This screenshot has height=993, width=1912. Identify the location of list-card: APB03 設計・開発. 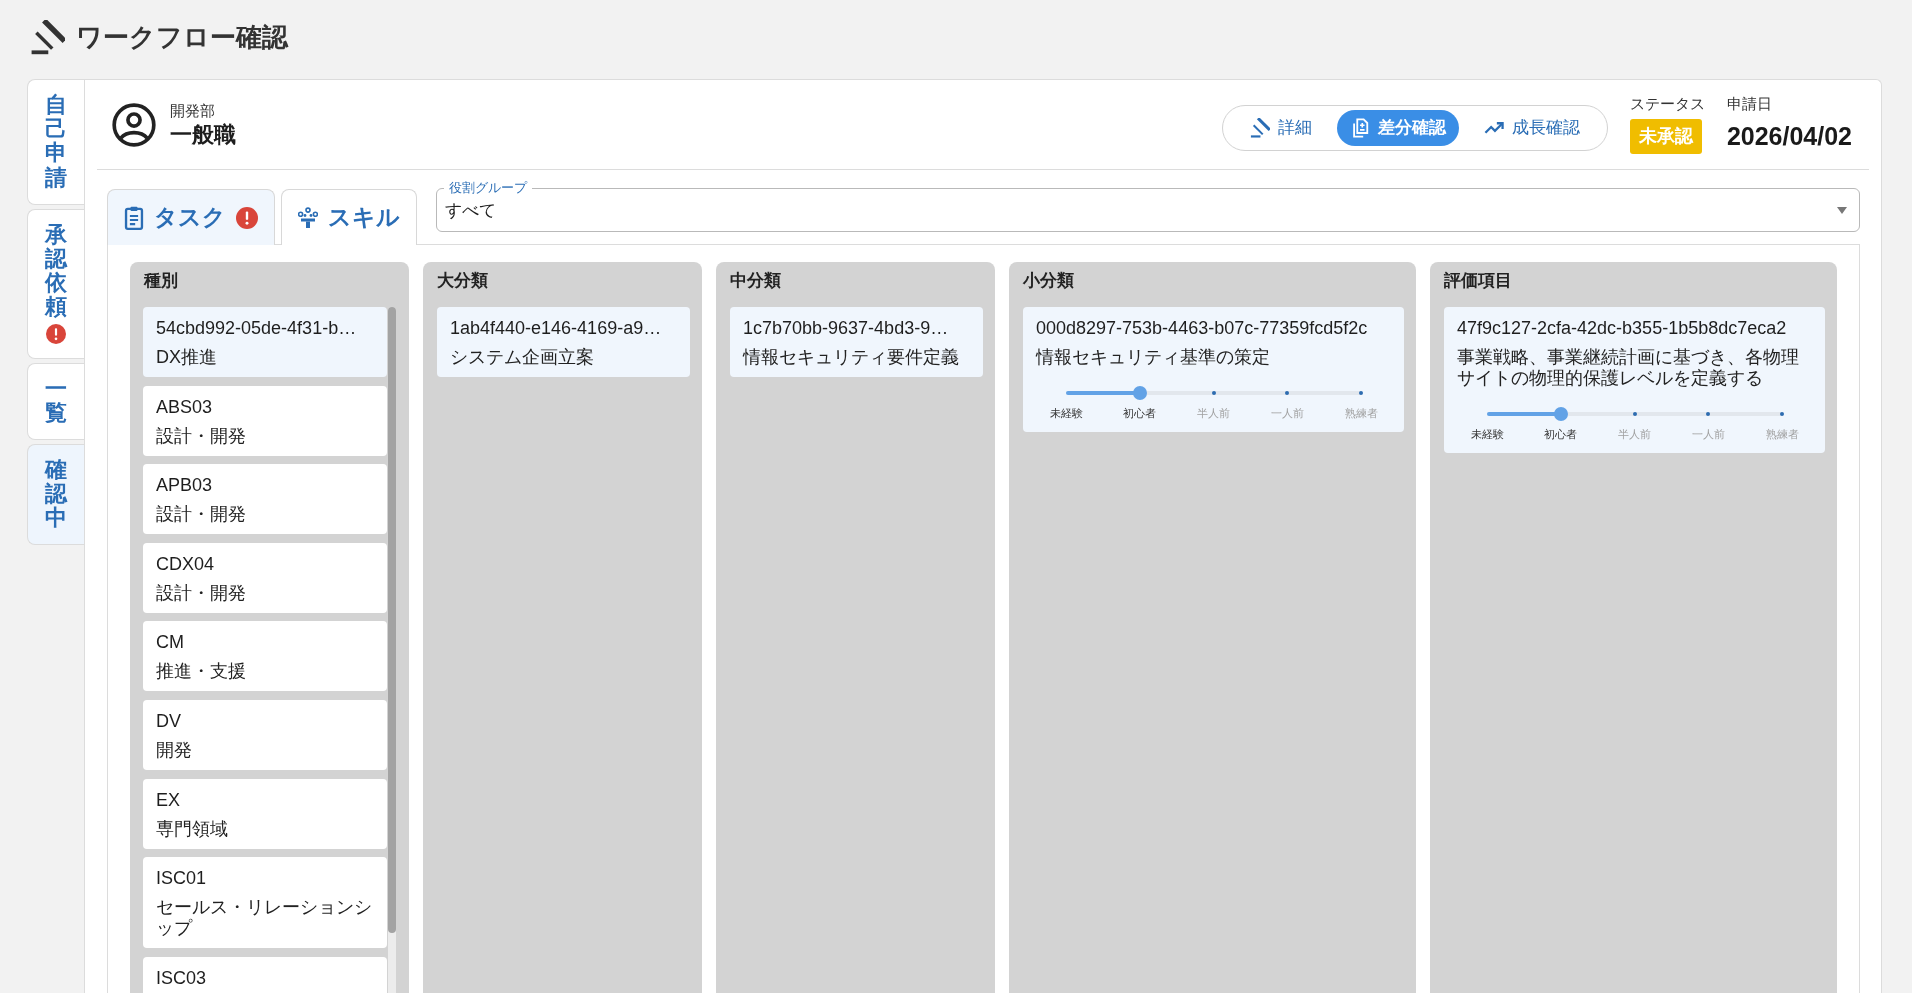
(265, 499).